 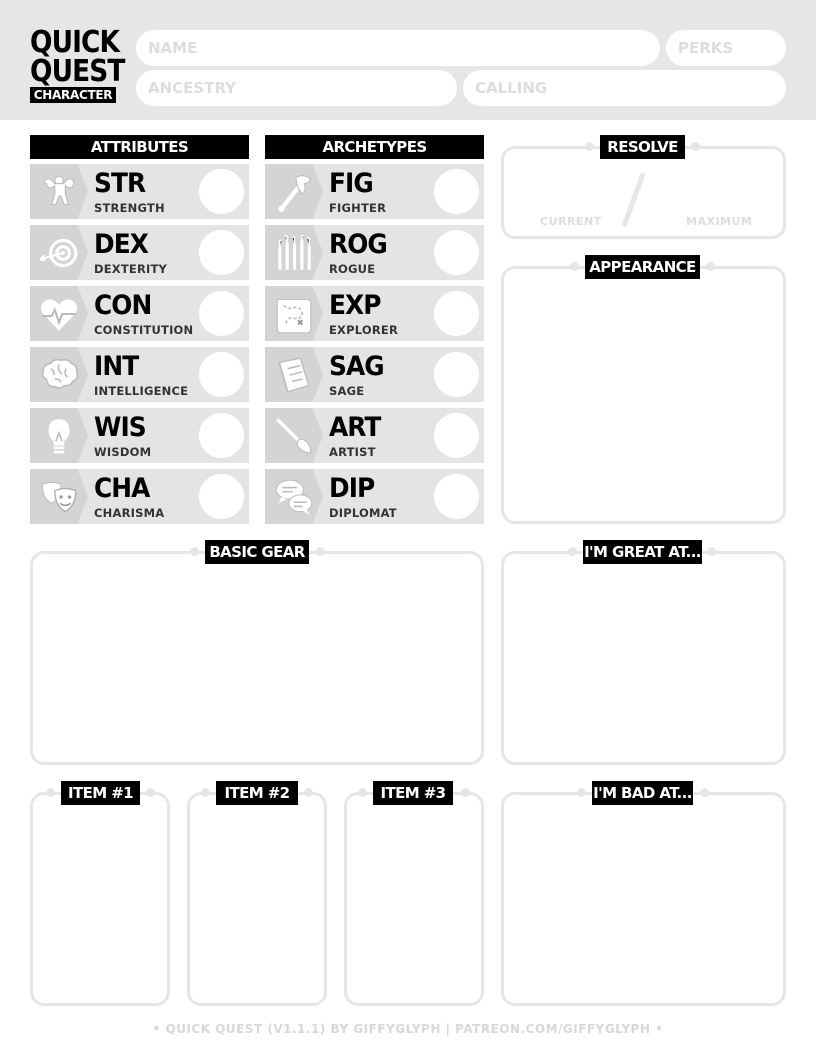 I want to click on paintbrush-icon, so click(x=294, y=435).